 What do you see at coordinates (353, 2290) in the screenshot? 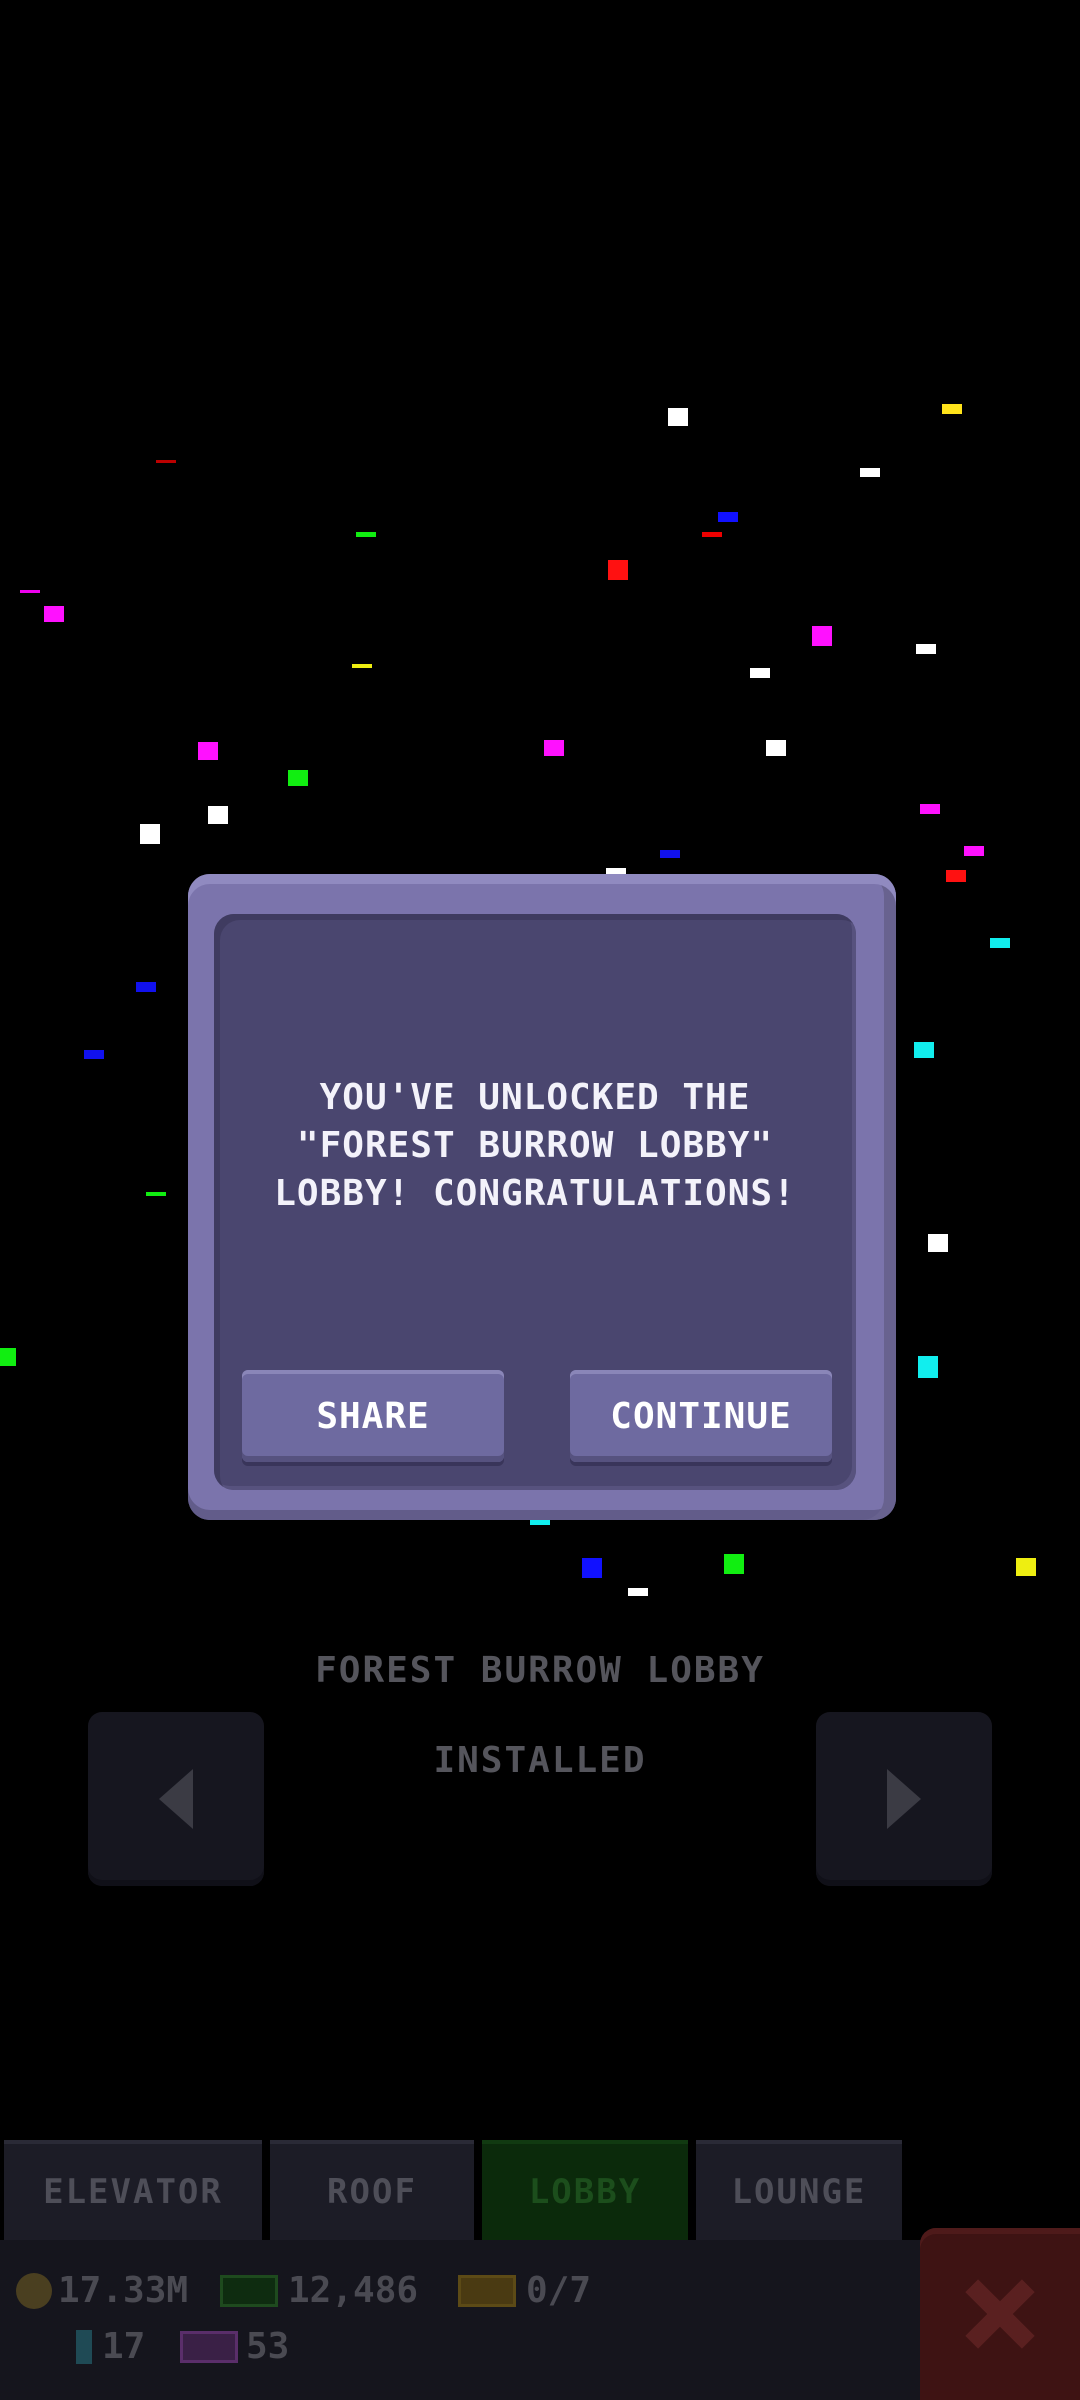
I see `cash-value: 12,486` at bounding box center [353, 2290].